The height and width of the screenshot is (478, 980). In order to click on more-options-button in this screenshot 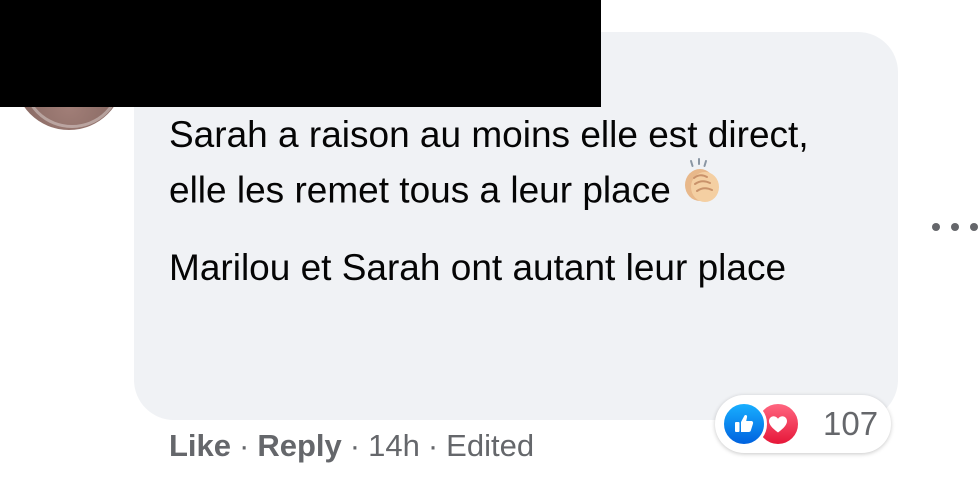, I will do `click(955, 227)`.